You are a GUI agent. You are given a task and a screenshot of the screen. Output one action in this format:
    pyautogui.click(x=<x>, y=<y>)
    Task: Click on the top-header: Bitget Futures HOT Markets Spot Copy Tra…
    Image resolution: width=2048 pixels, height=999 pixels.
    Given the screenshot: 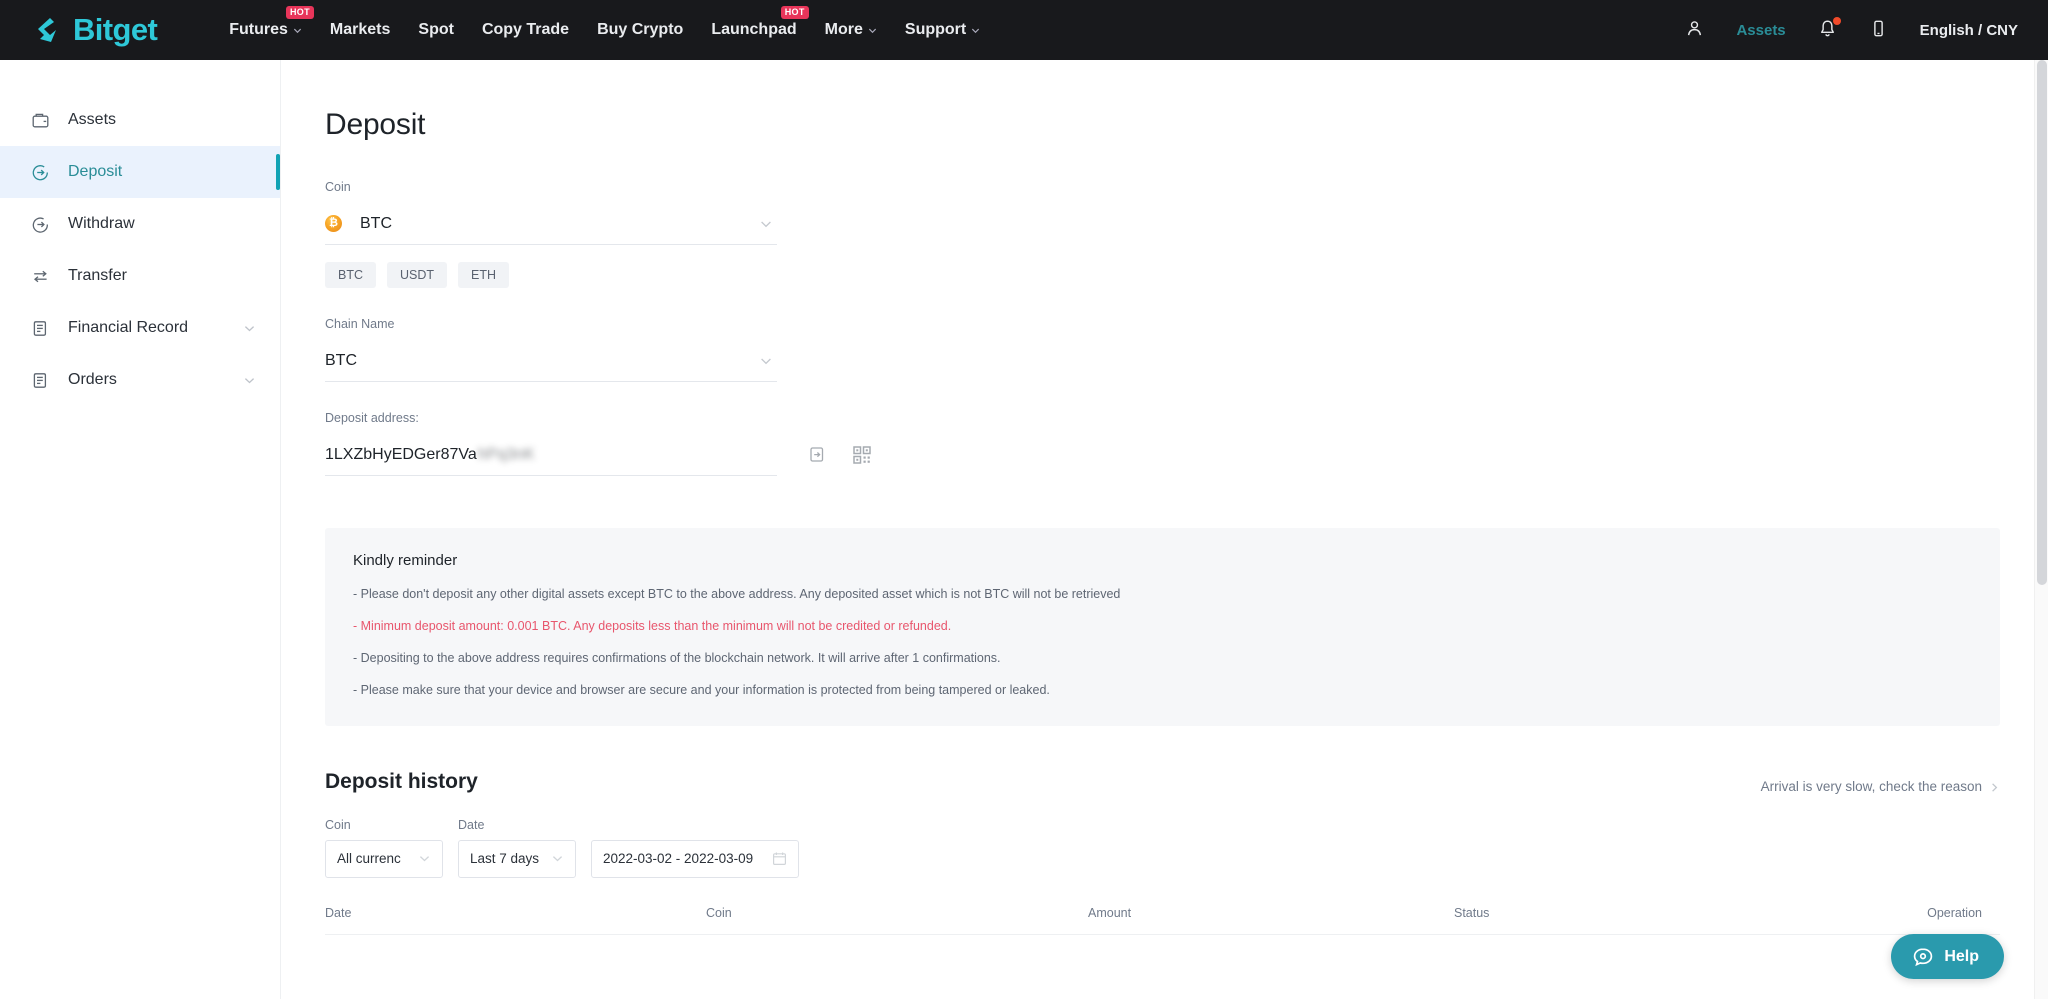 What is the action you would take?
    pyautogui.click(x=1024, y=30)
    